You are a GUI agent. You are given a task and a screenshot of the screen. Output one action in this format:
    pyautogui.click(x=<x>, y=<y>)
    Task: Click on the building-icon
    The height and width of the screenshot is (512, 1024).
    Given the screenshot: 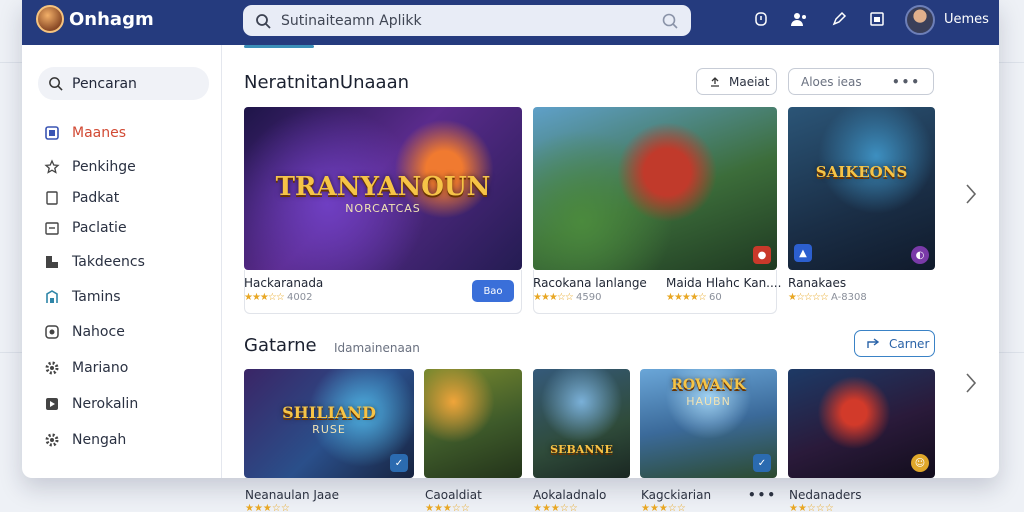 What is the action you would take?
    pyautogui.click(x=52, y=297)
    